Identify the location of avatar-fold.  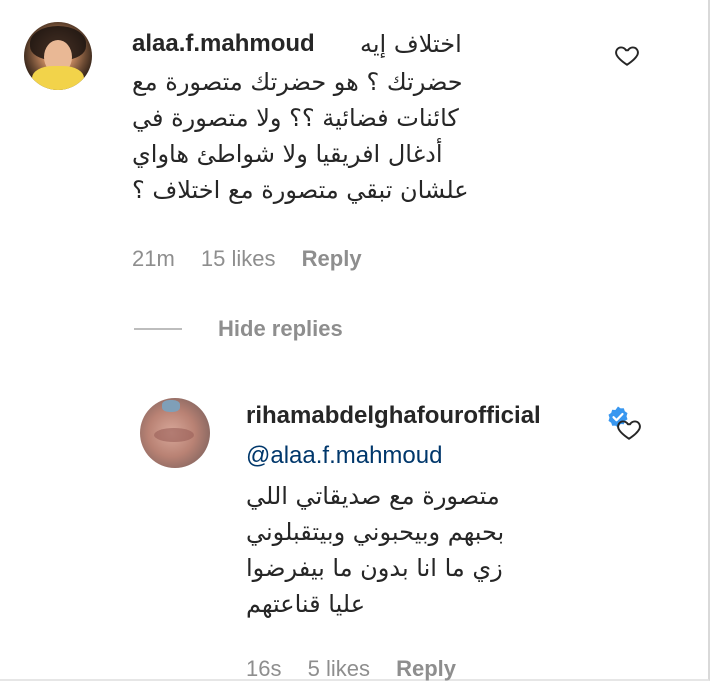
(174, 435).